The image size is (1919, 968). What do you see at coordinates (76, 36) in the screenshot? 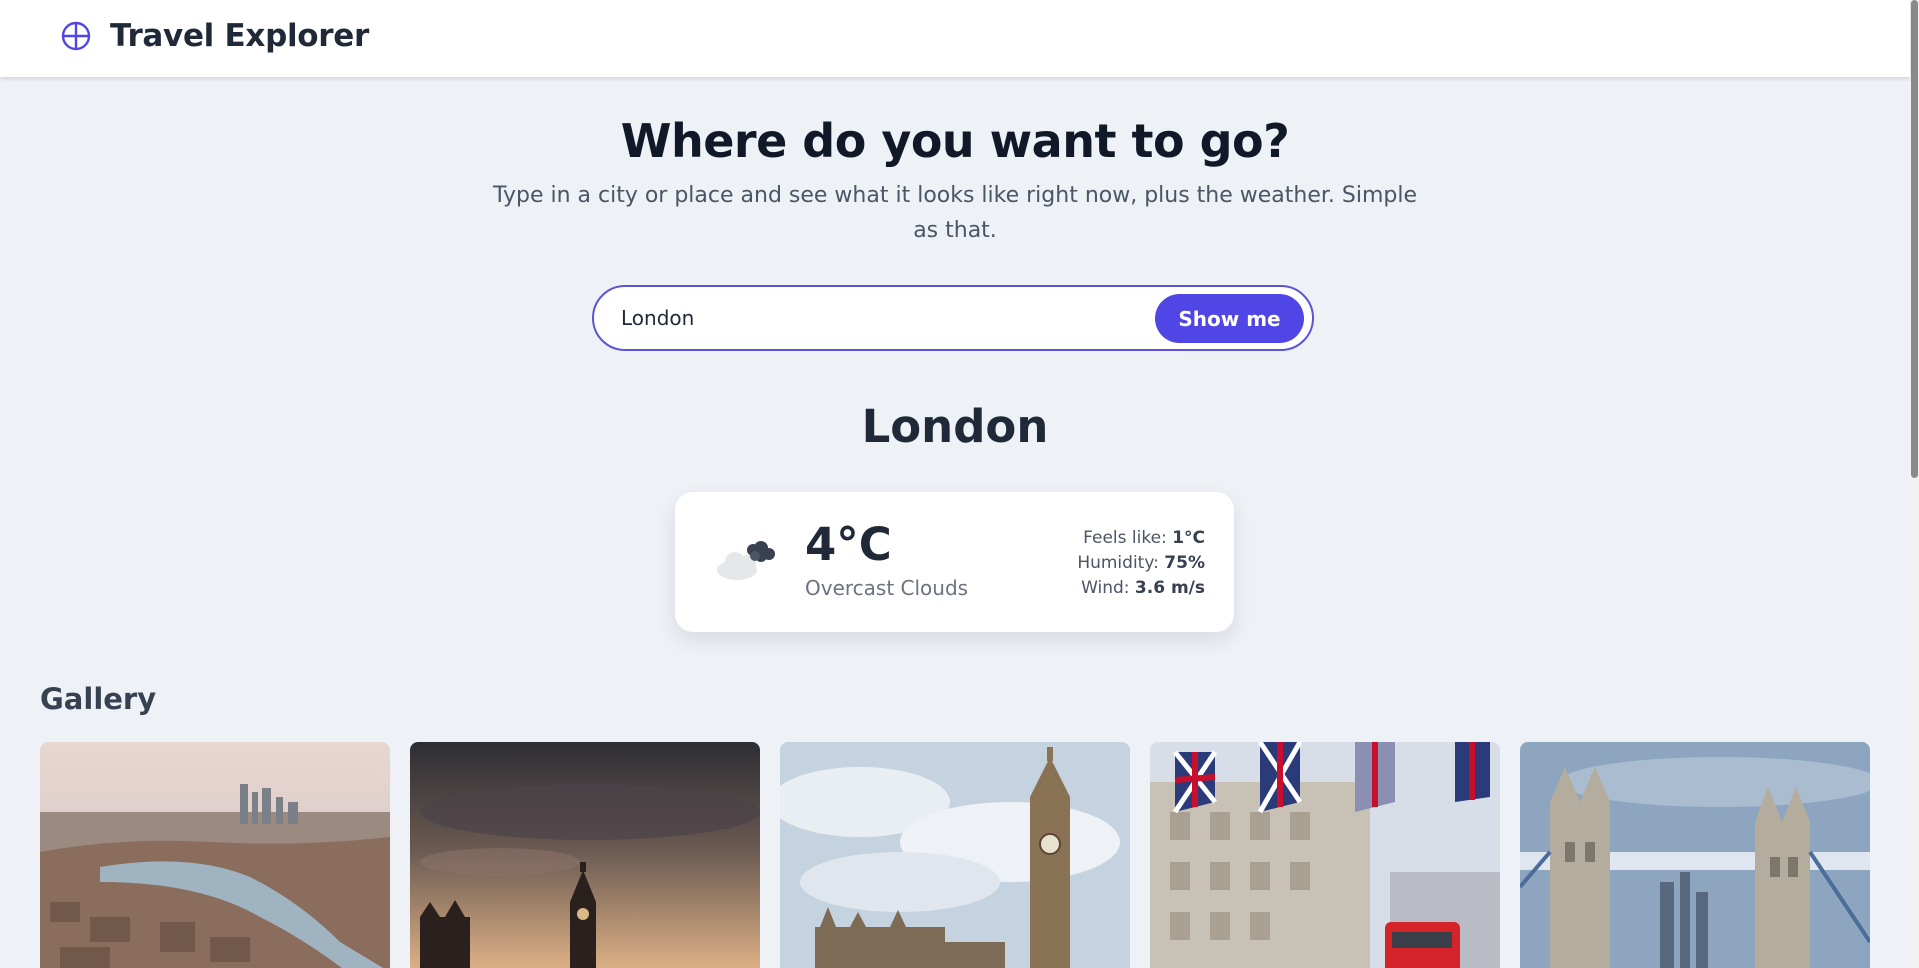
I see `globe-crosshair-icon` at bounding box center [76, 36].